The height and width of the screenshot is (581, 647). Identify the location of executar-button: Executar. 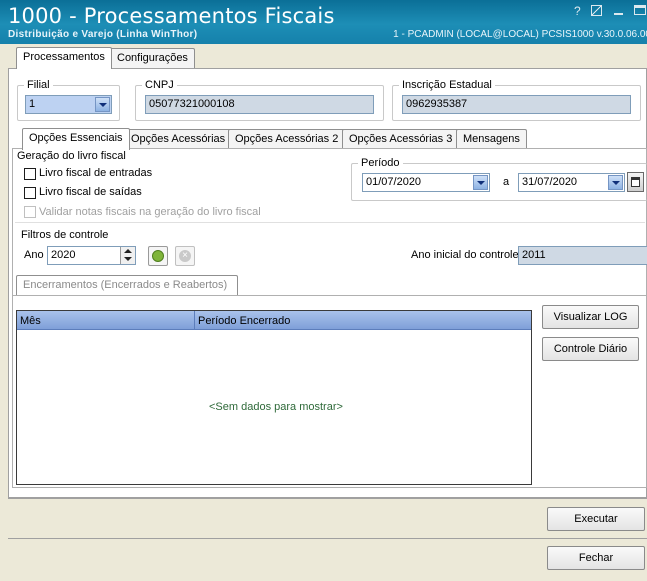
(596, 519).